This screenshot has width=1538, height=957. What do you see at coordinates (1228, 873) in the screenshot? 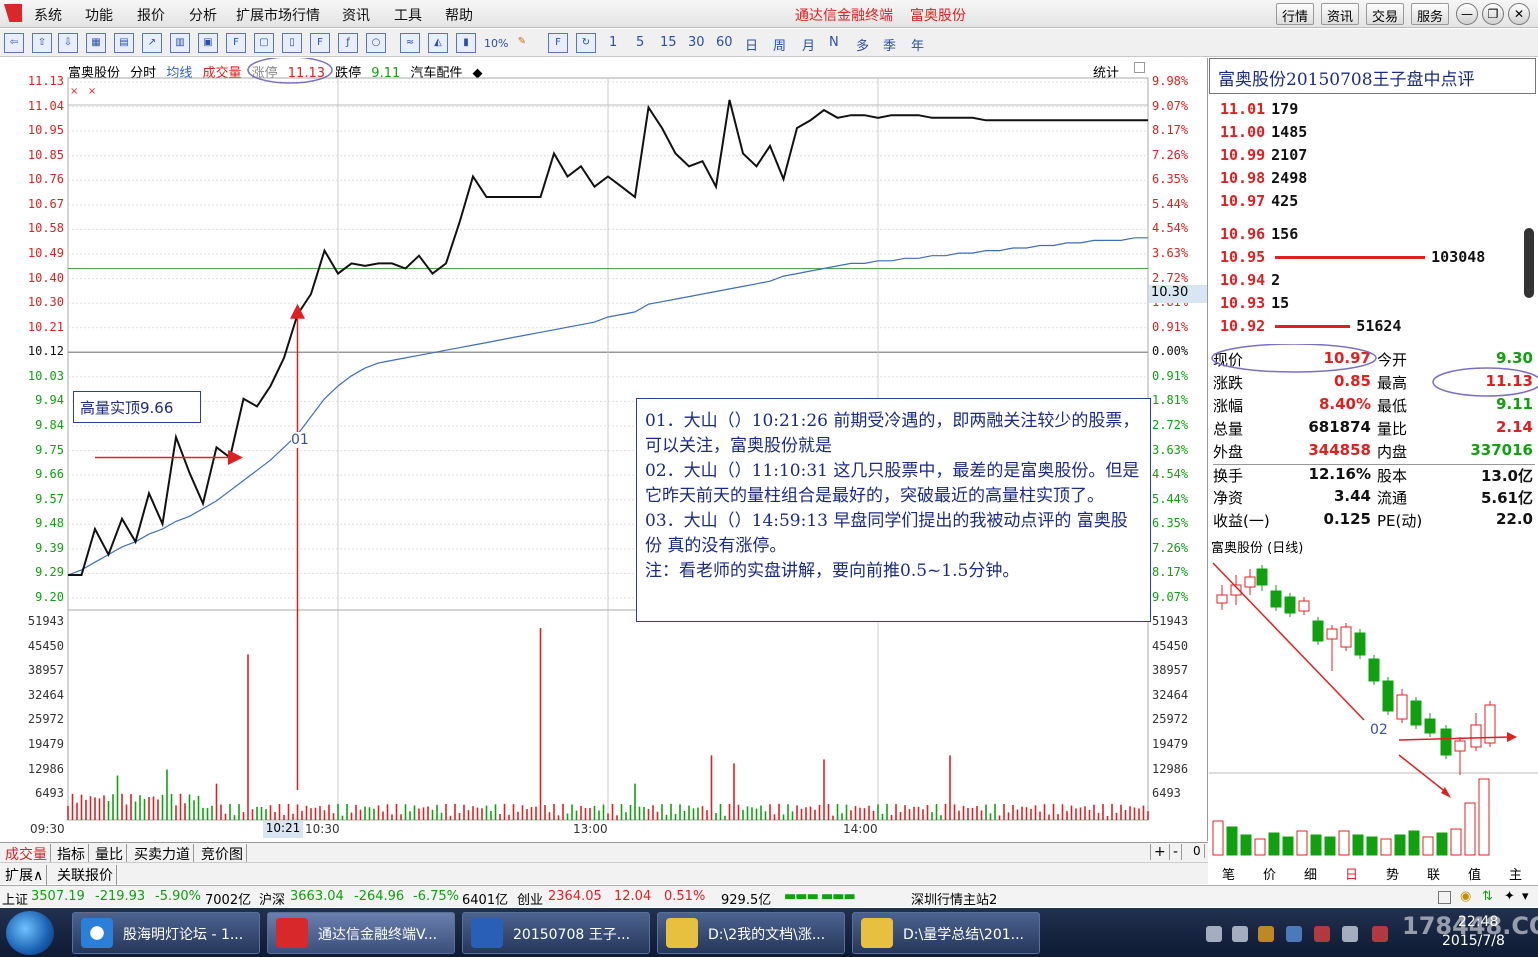
I see `side-tab: 笔` at bounding box center [1228, 873].